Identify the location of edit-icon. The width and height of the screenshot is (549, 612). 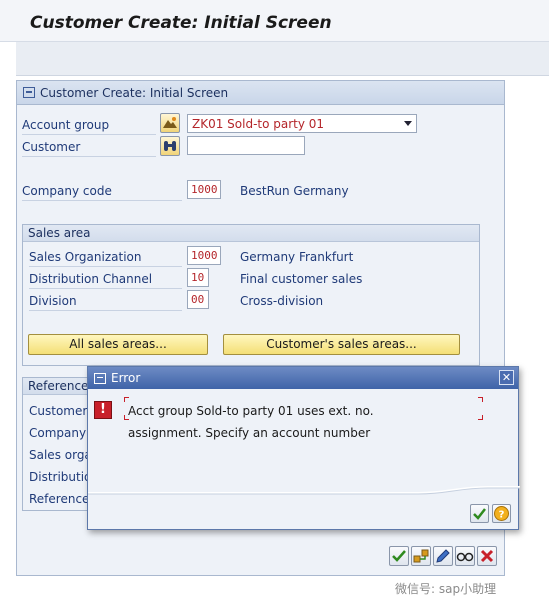
(443, 556).